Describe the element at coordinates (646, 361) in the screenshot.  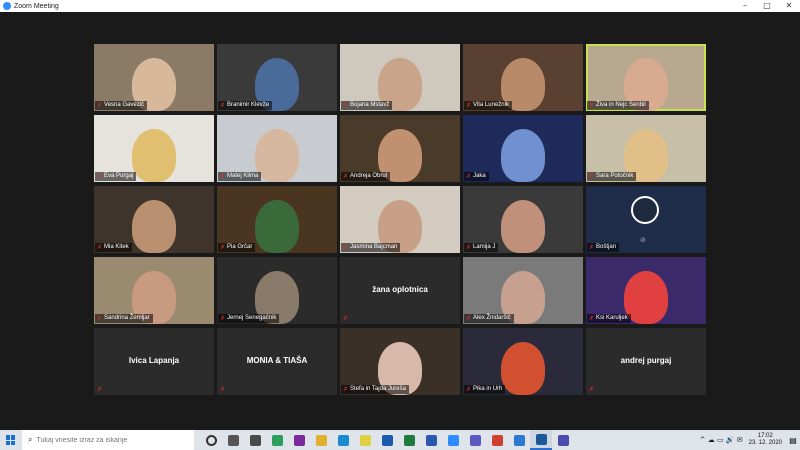
I see `participant-tile: andrej purgaj ✗` at that location.